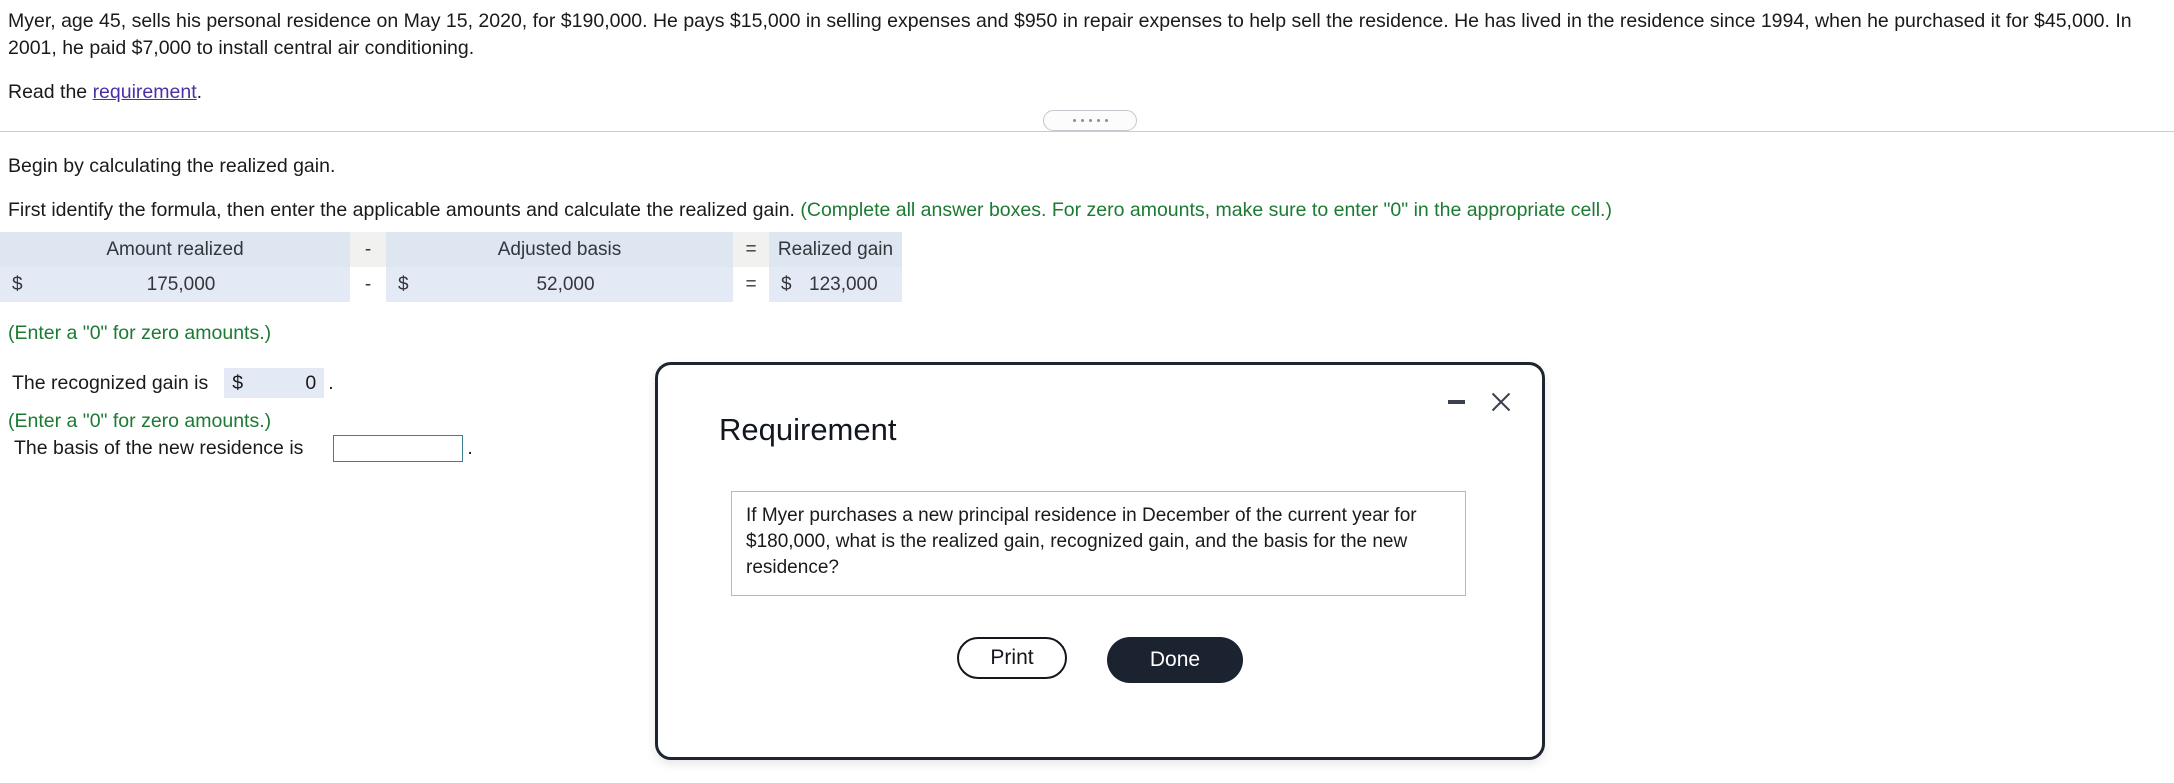 The image size is (2174, 783). I want to click on table-value-row: $ 175,000 - $ 52,000 = $ 123,000, so click(451, 284).